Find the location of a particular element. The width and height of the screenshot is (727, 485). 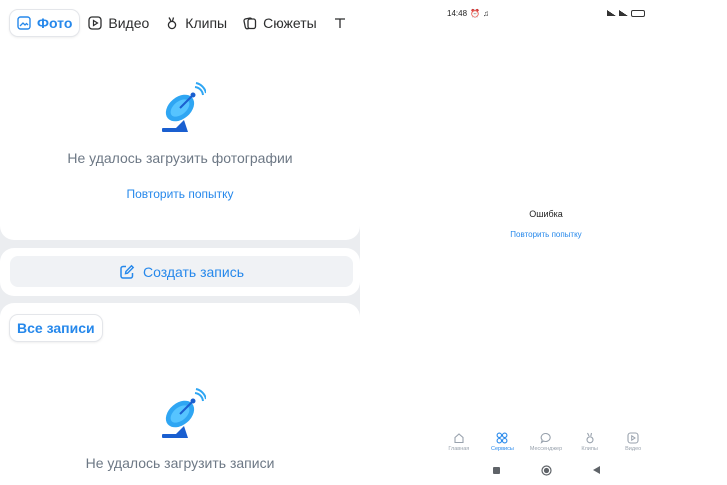

text-icon is located at coordinates (339, 23).